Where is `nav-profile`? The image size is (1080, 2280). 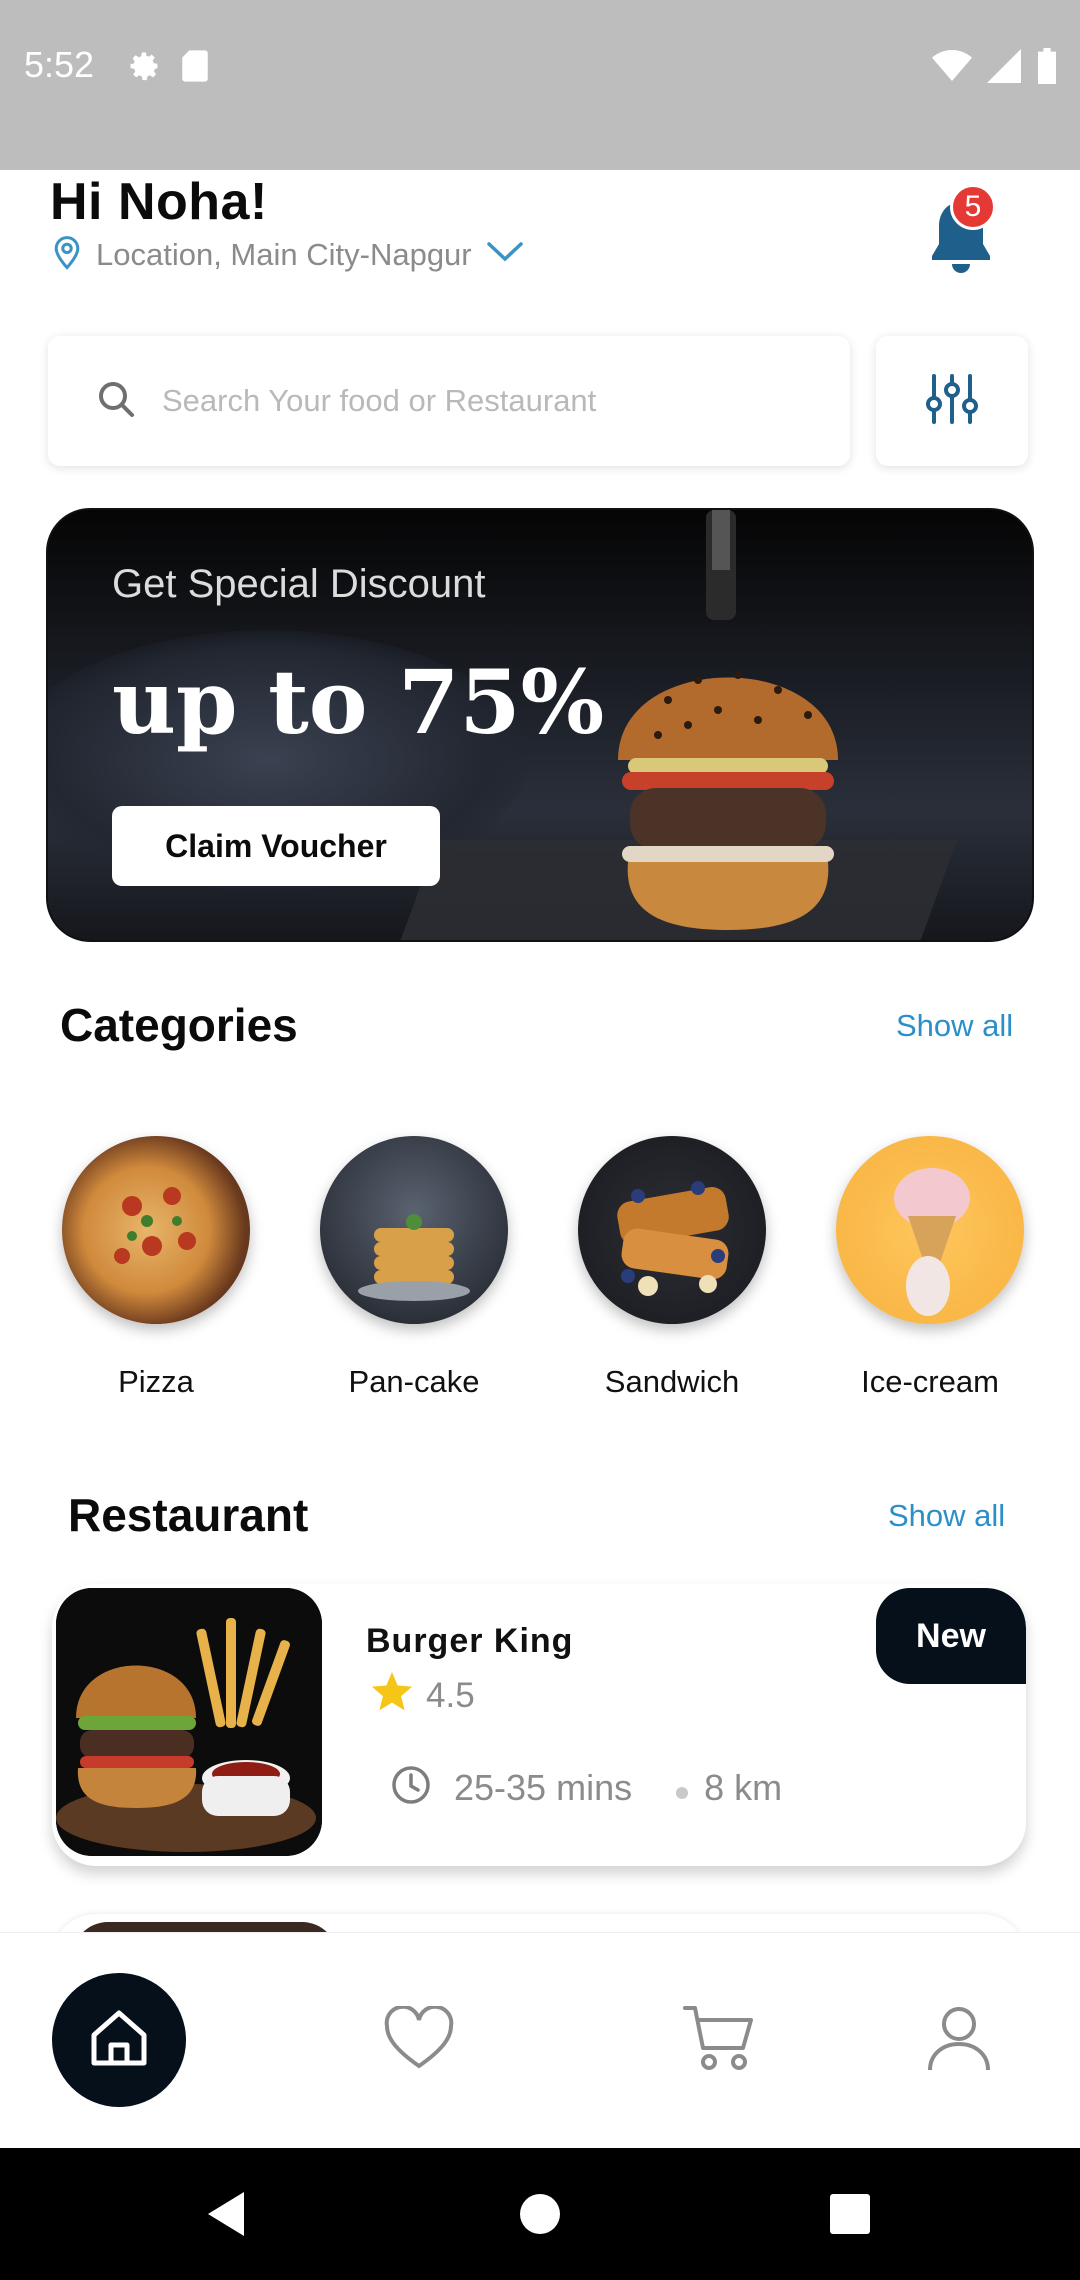
nav-profile is located at coordinates (959, 2040).